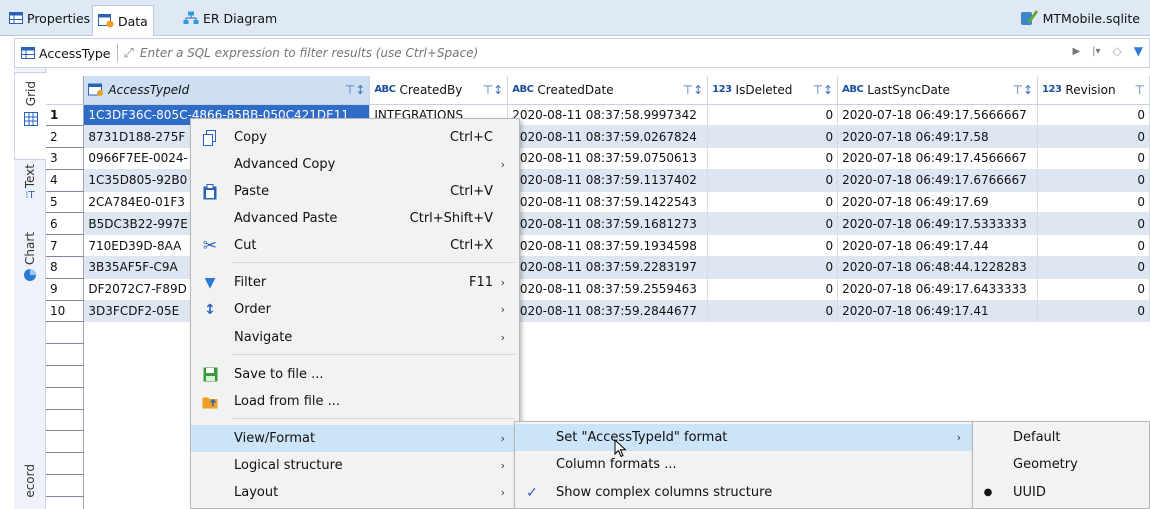 Image resolution: width=1150 pixels, height=509 pixels. What do you see at coordinates (65, 137) in the screenshot?
I see `row-number: 2` at bounding box center [65, 137].